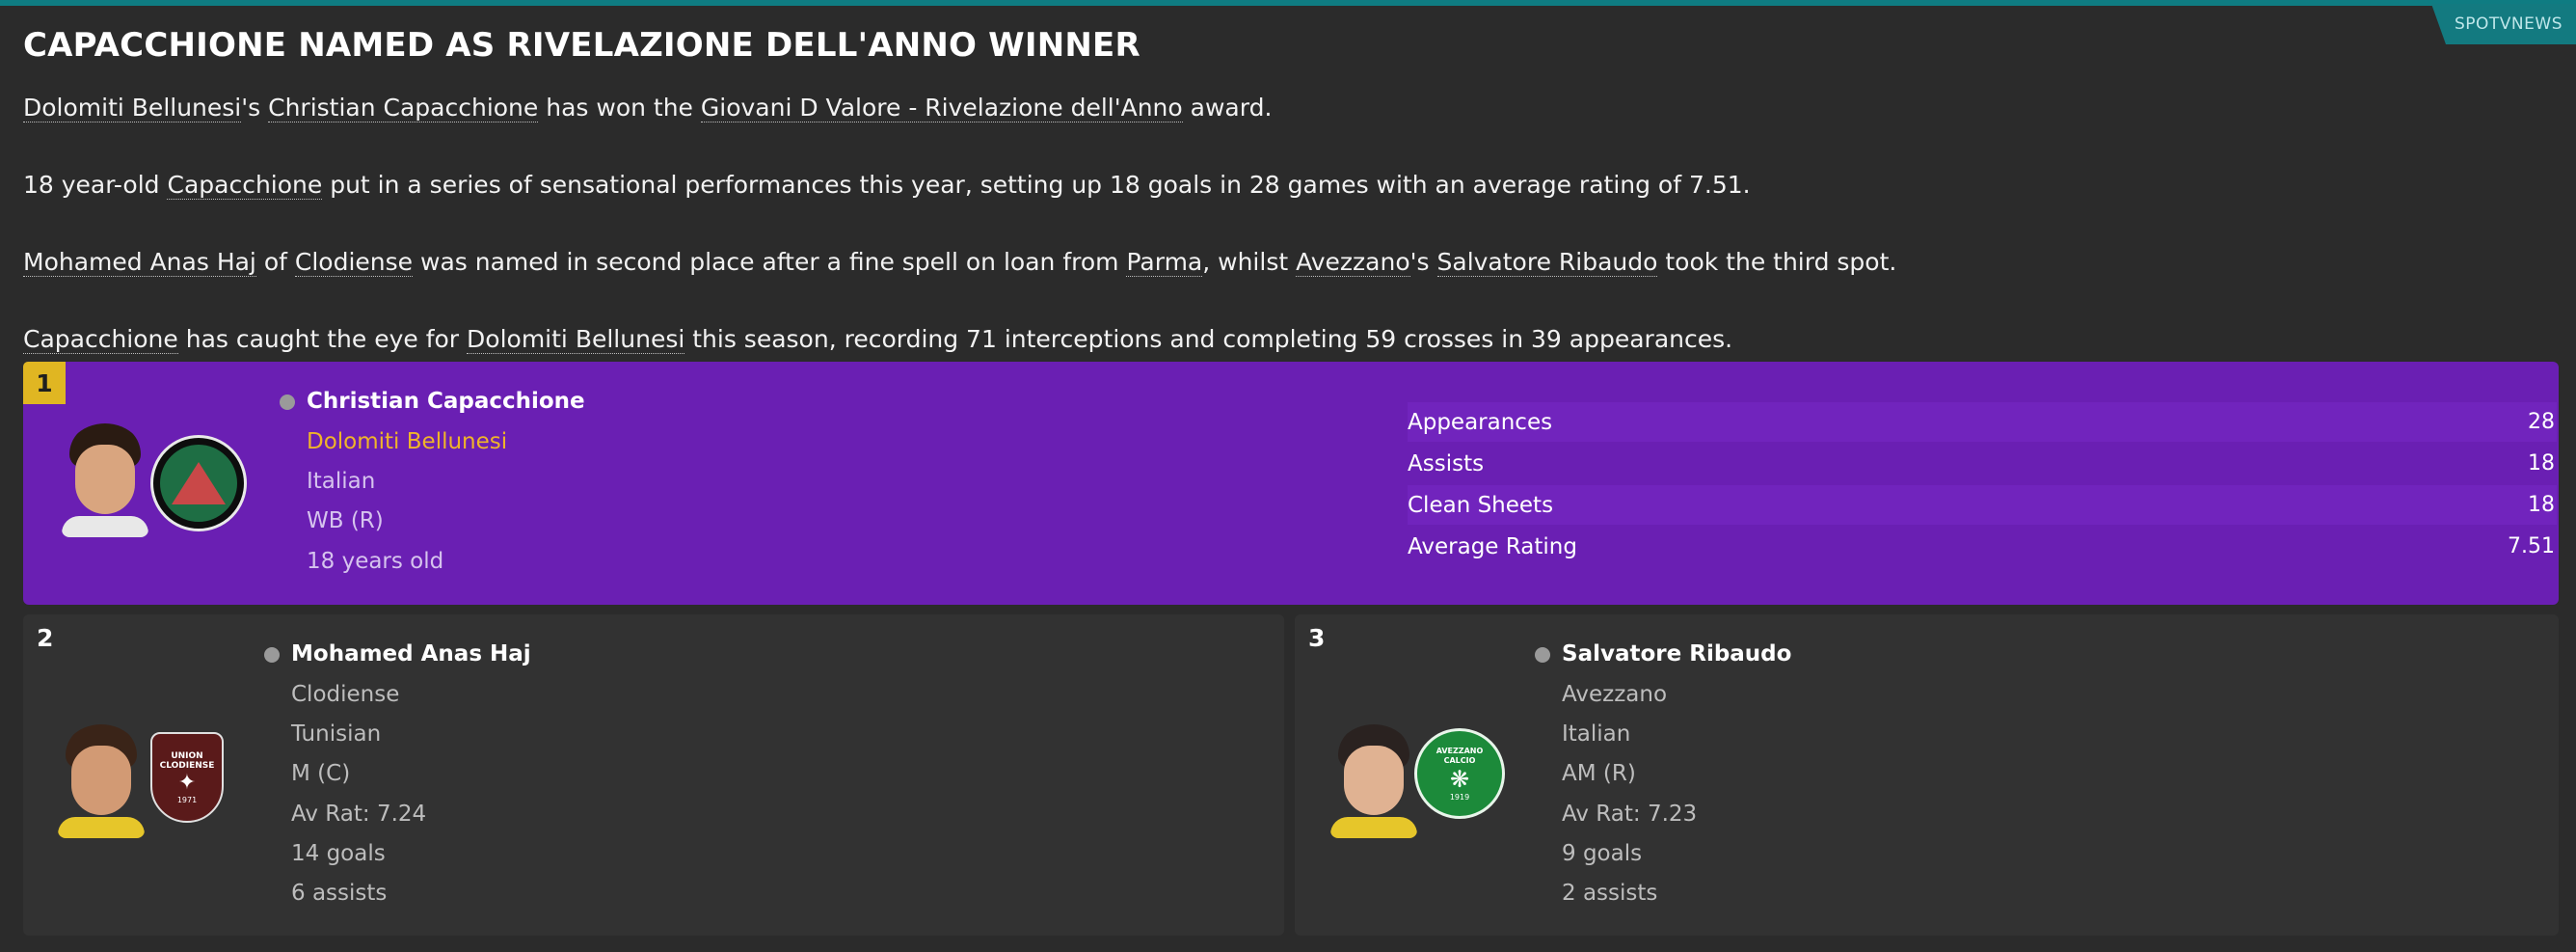 Image resolution: width=2576 pixels, height=952 pixels. Describe the element at coordinates (1165, 262) in the screenshot. I see `club-link: Parma` at that location.